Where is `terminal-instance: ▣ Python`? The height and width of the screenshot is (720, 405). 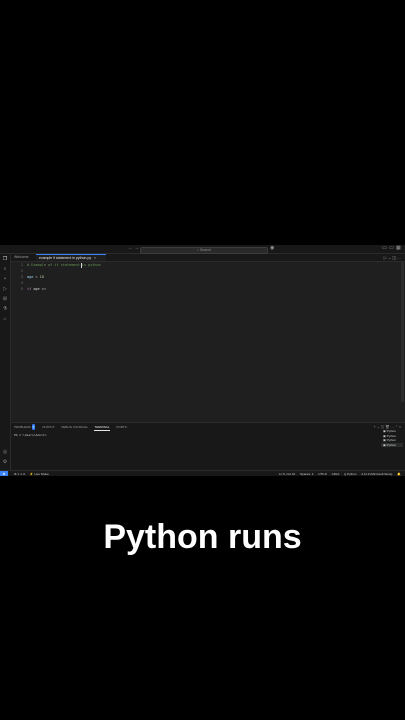 terminal-instance: ▣ Python is located at coordinates (392, 444).